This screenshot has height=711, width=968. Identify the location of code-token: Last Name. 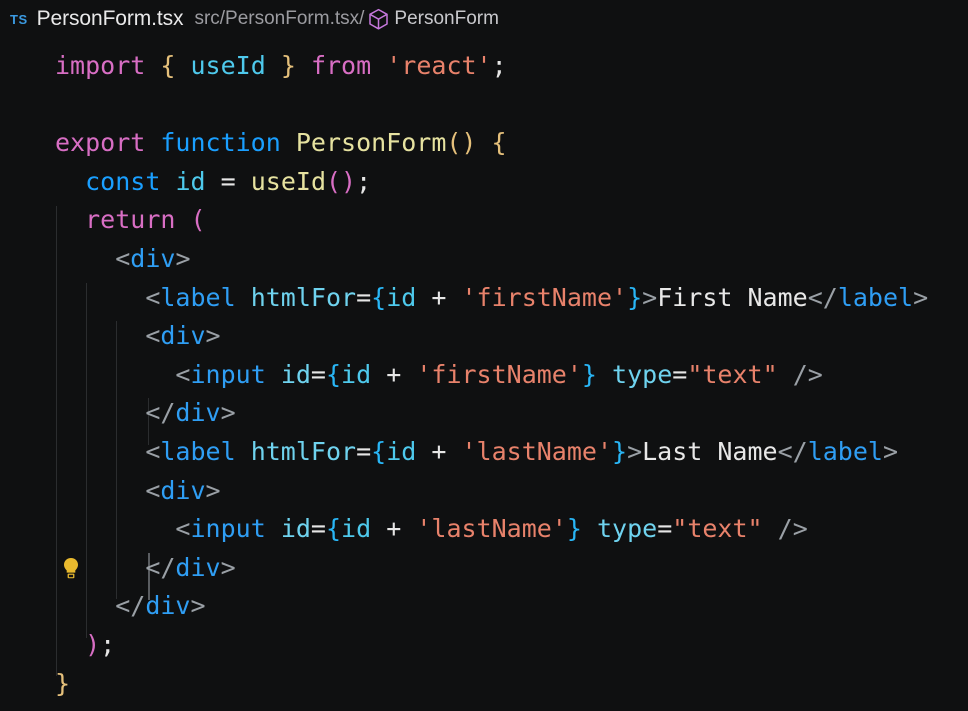
(710, 451).